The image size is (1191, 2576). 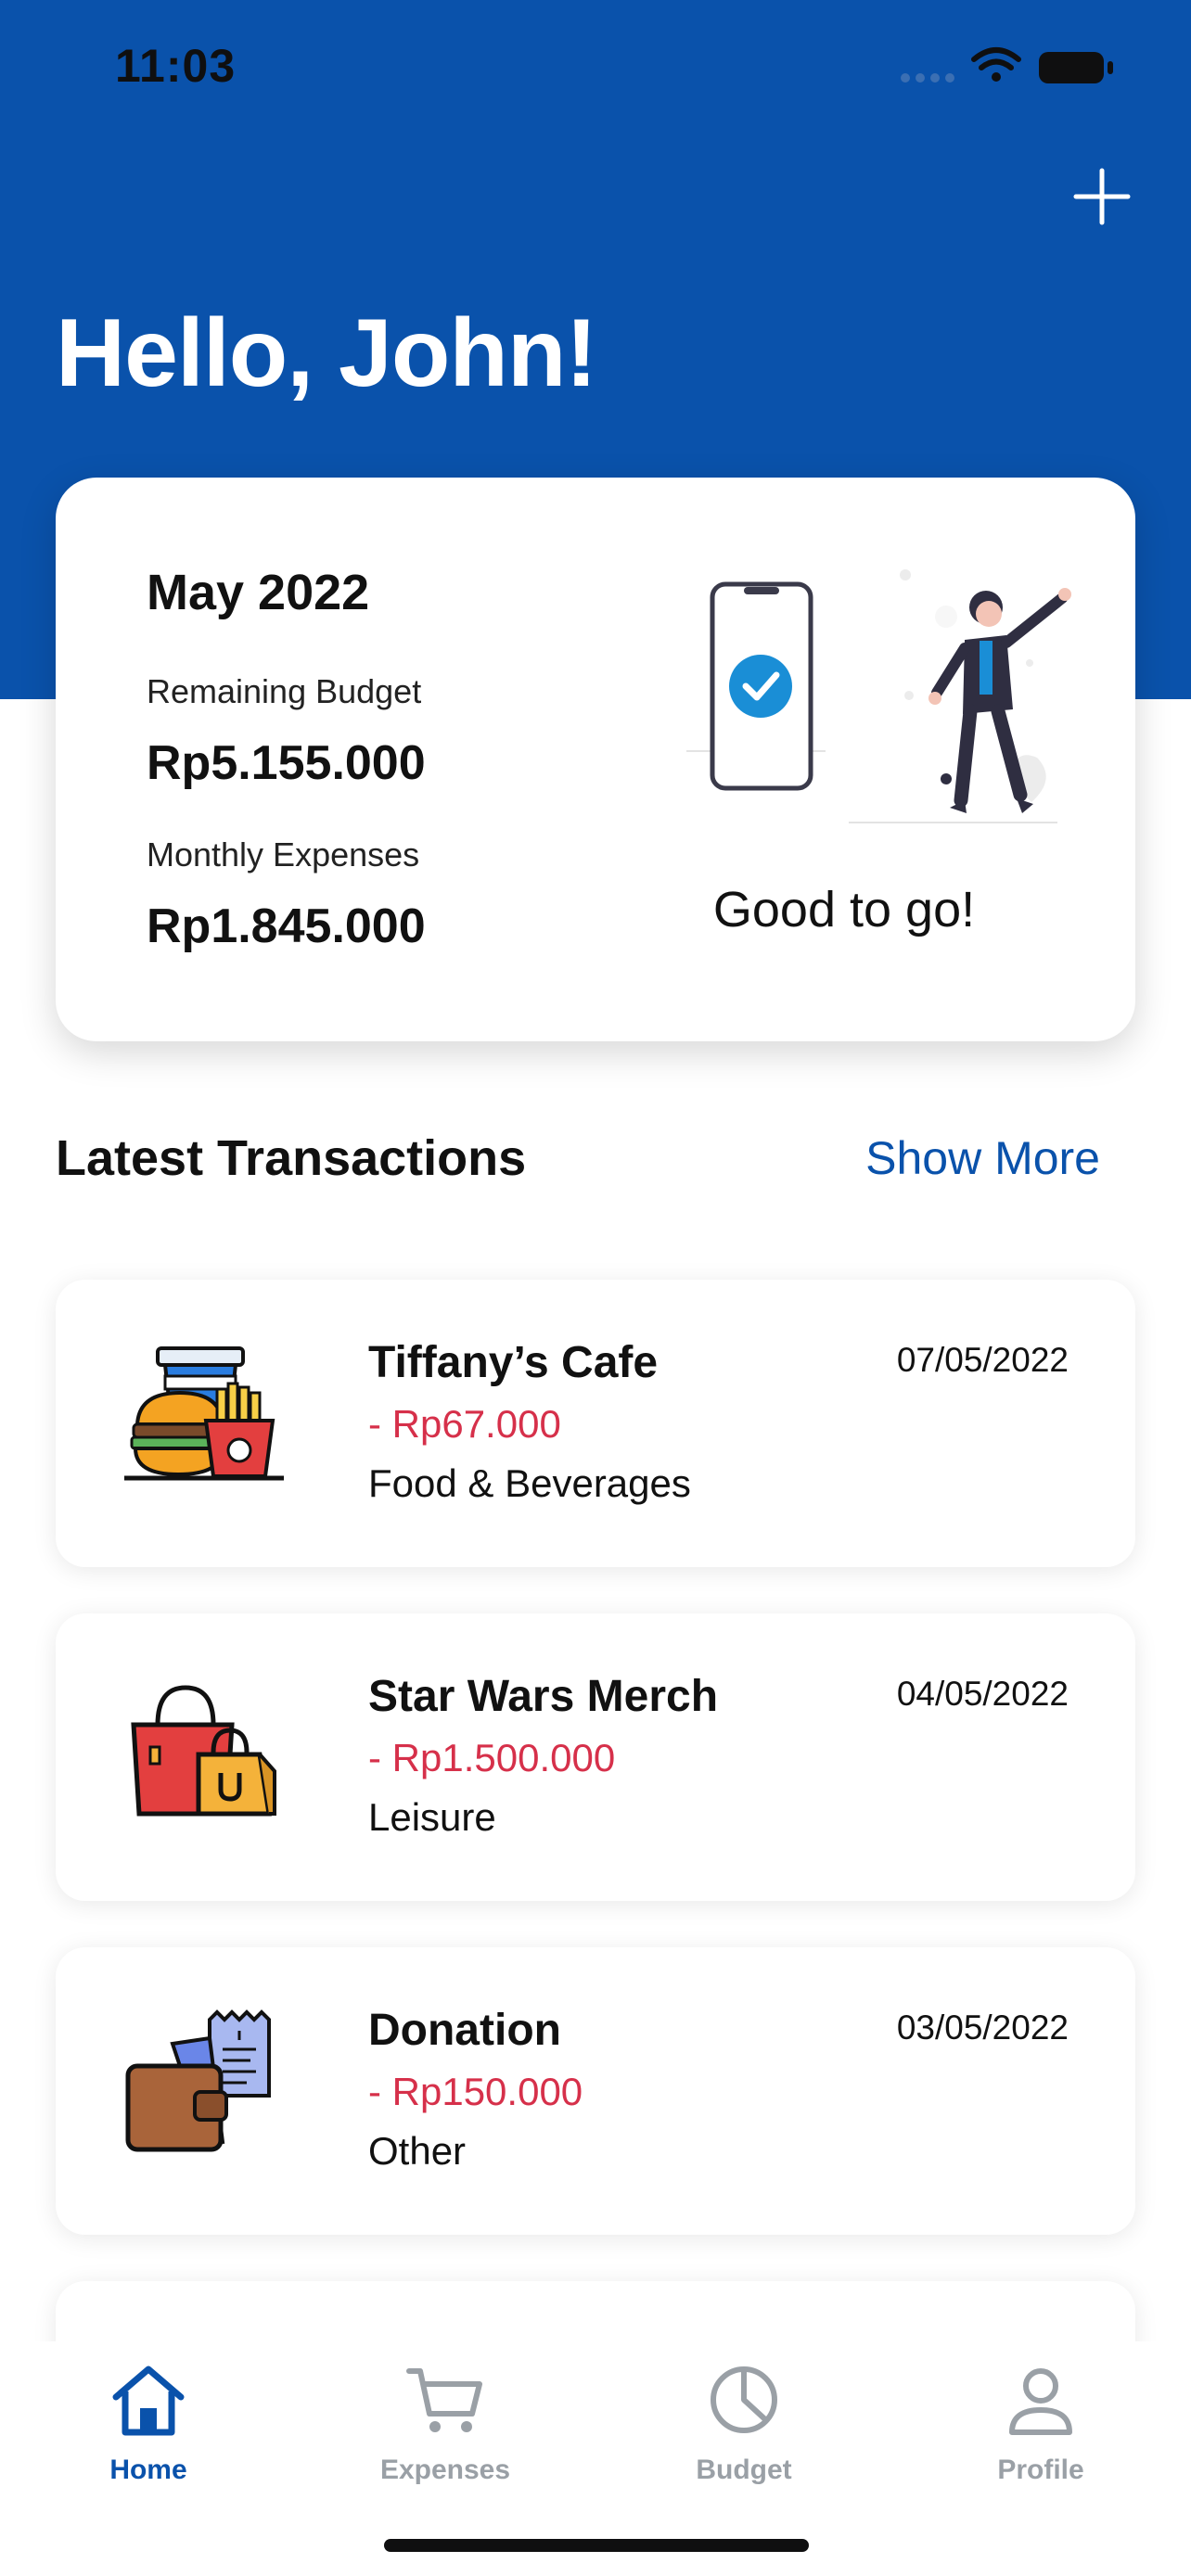 I want to click on tab-label: Budget, so click(x=744, y=2470).